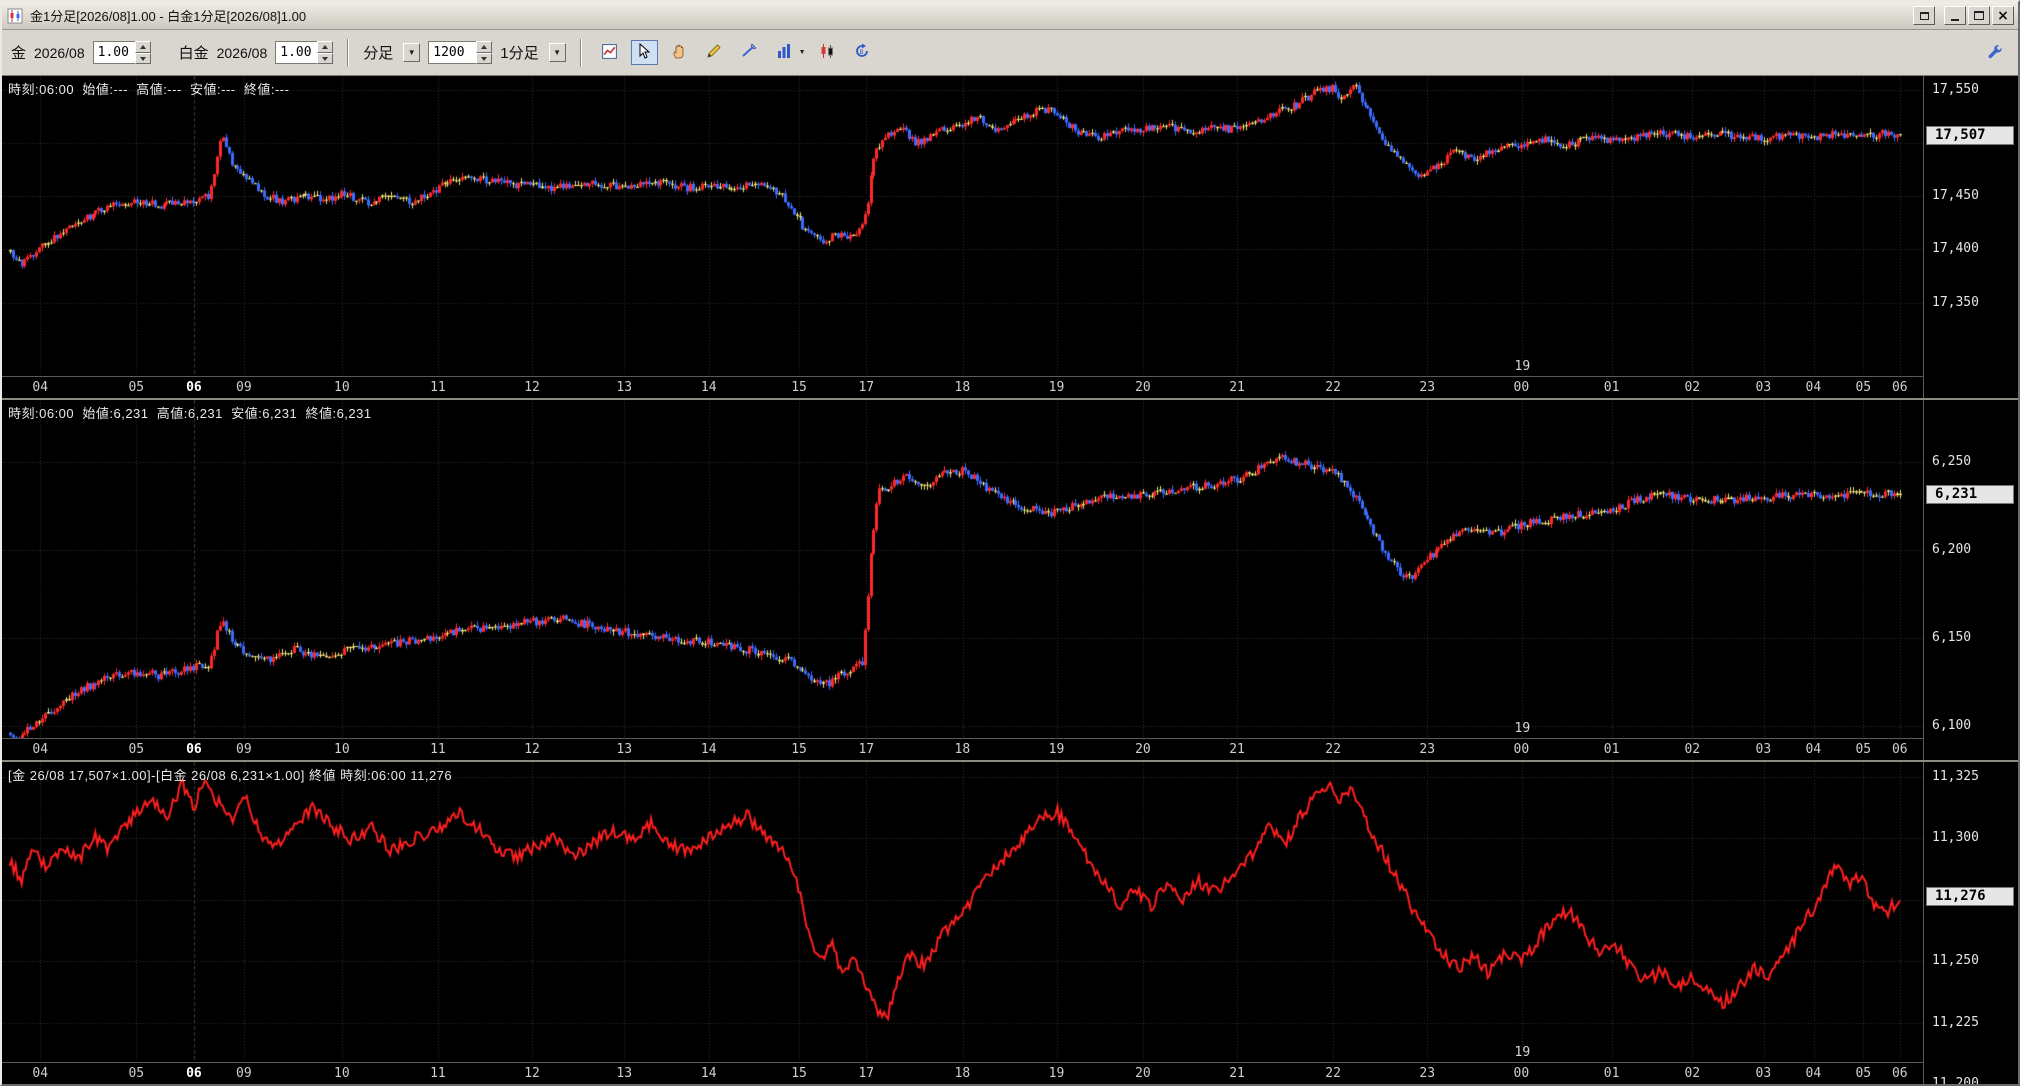 This screenshot has width=2020, height=1086. I want to click on price-scale-label: 6,250, so click(1952, 461).